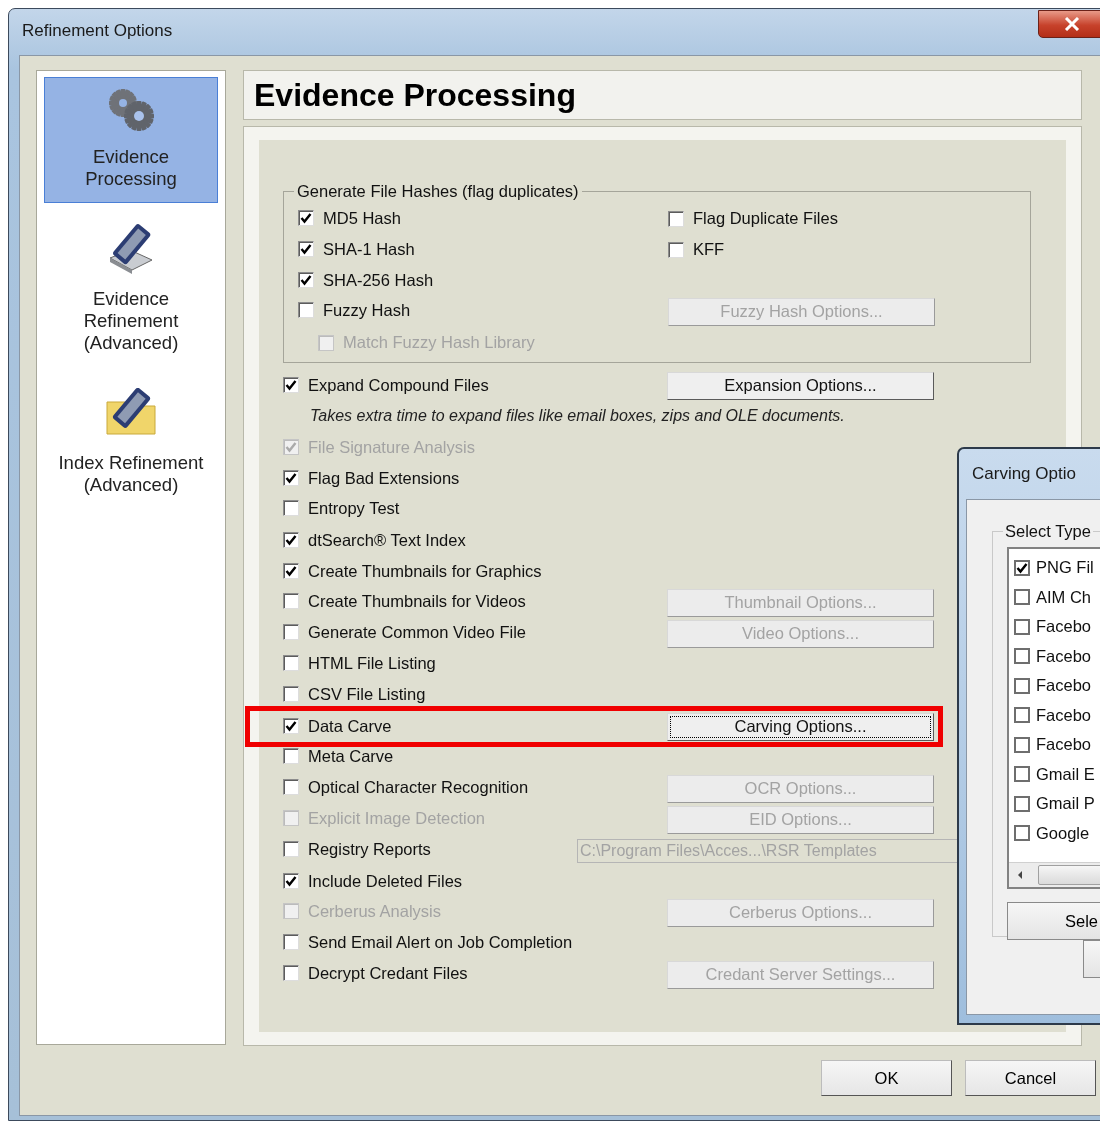 The image size is (1100, 1121). Describe the element at coordinates (354, 694) in the screenshot. I see `checkbox-option: CSV File Listing` at that location.